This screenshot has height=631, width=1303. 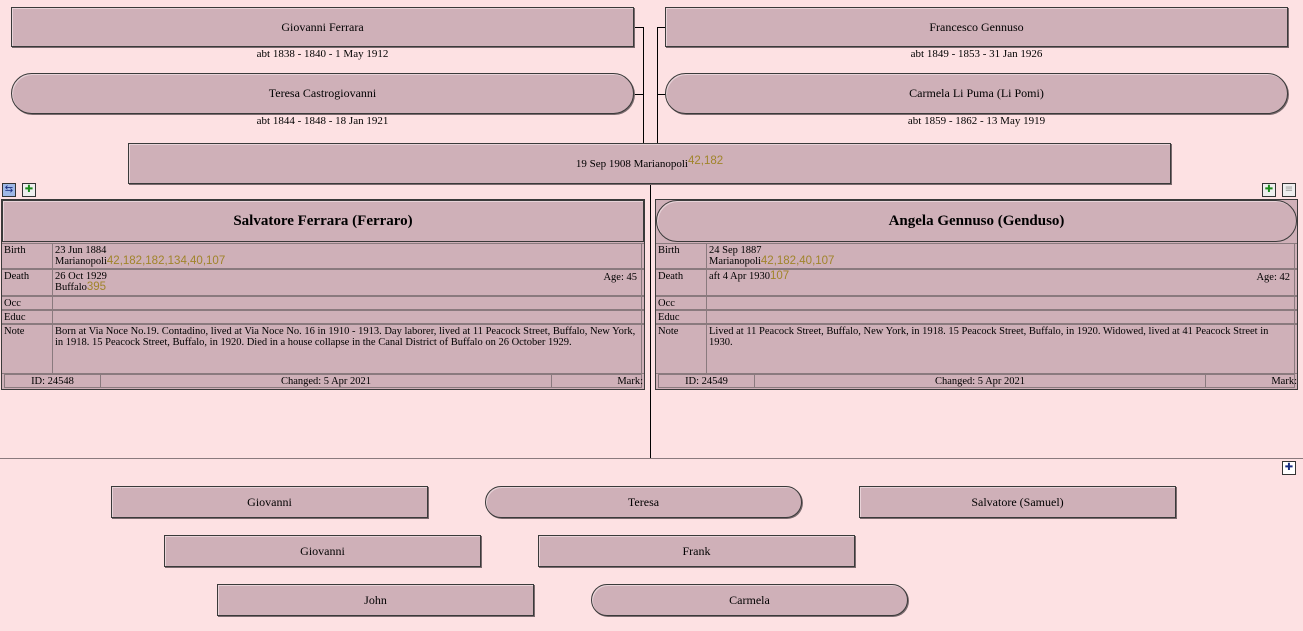 I want to click on wife-birth-citations: 42,182,40,107, so click(x=798, y=261).